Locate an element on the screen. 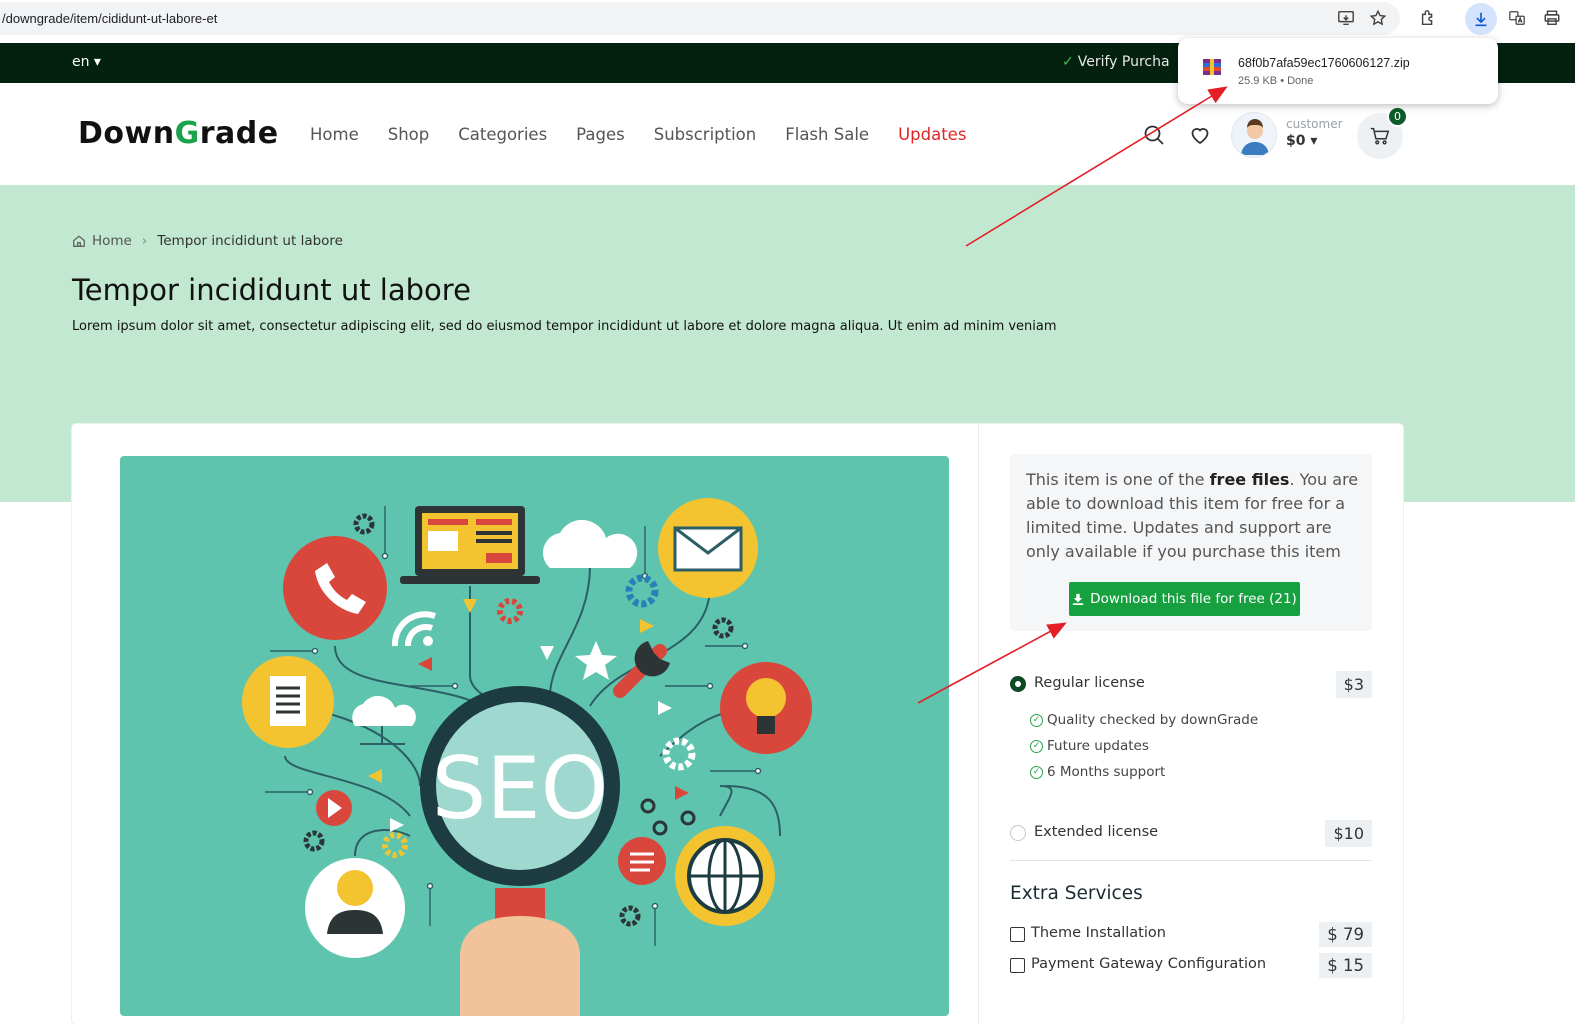 This screenshot has width=1575, height=1024. avatar-user-icon is located at coordinates (1255, 137).